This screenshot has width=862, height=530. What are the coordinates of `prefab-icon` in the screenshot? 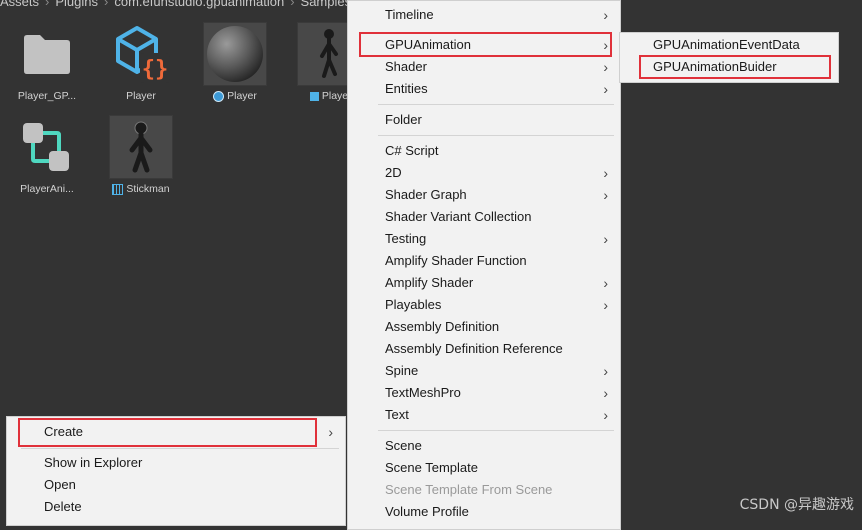 It's located at (314, 96).